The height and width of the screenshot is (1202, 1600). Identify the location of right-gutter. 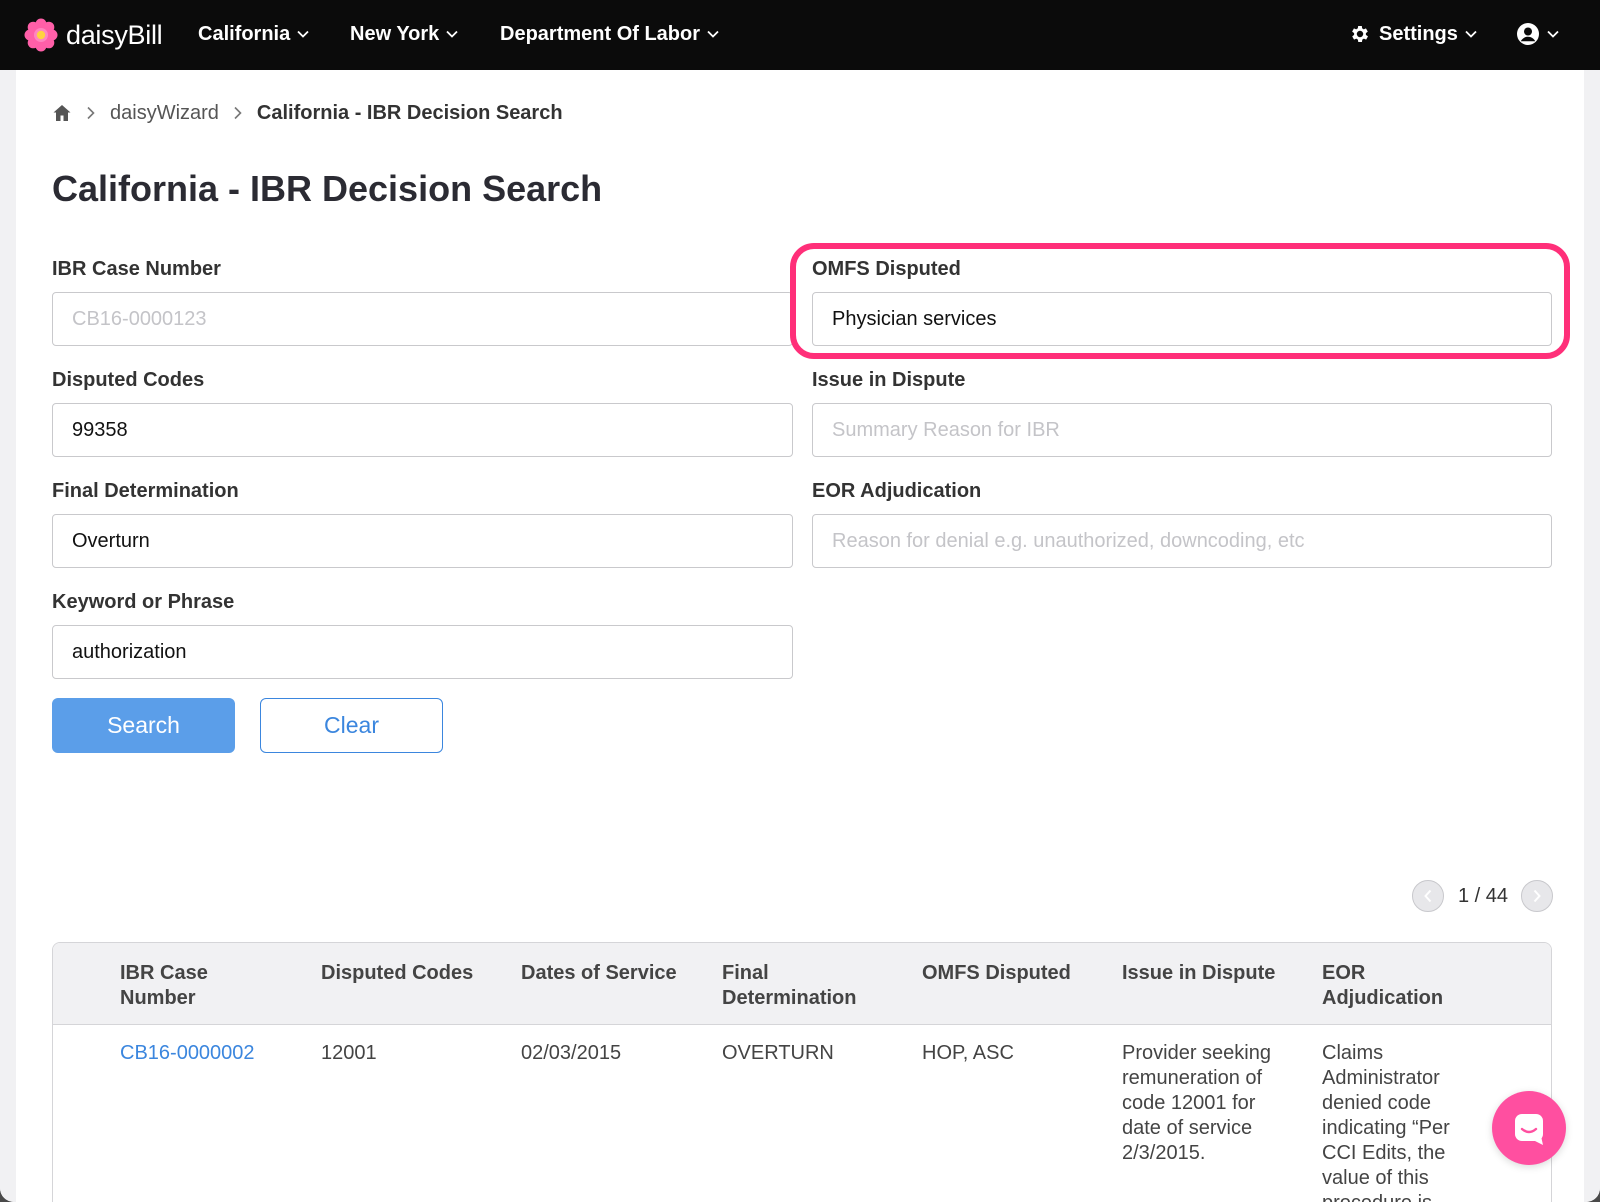
(1592, 636).